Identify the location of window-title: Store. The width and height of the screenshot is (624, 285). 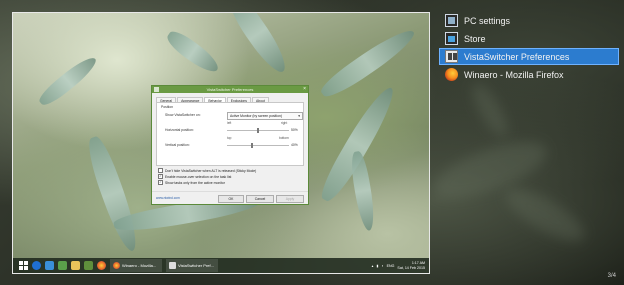
(475, 38).